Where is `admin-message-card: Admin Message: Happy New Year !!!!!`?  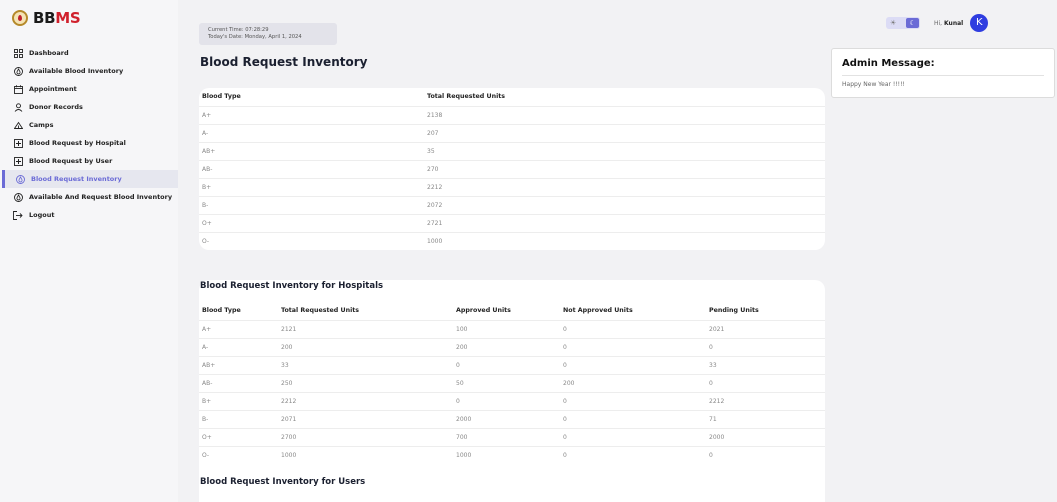 admin-message-card: Admin Message: Happy New Year !!!!! is located at coordinates (943, 73).